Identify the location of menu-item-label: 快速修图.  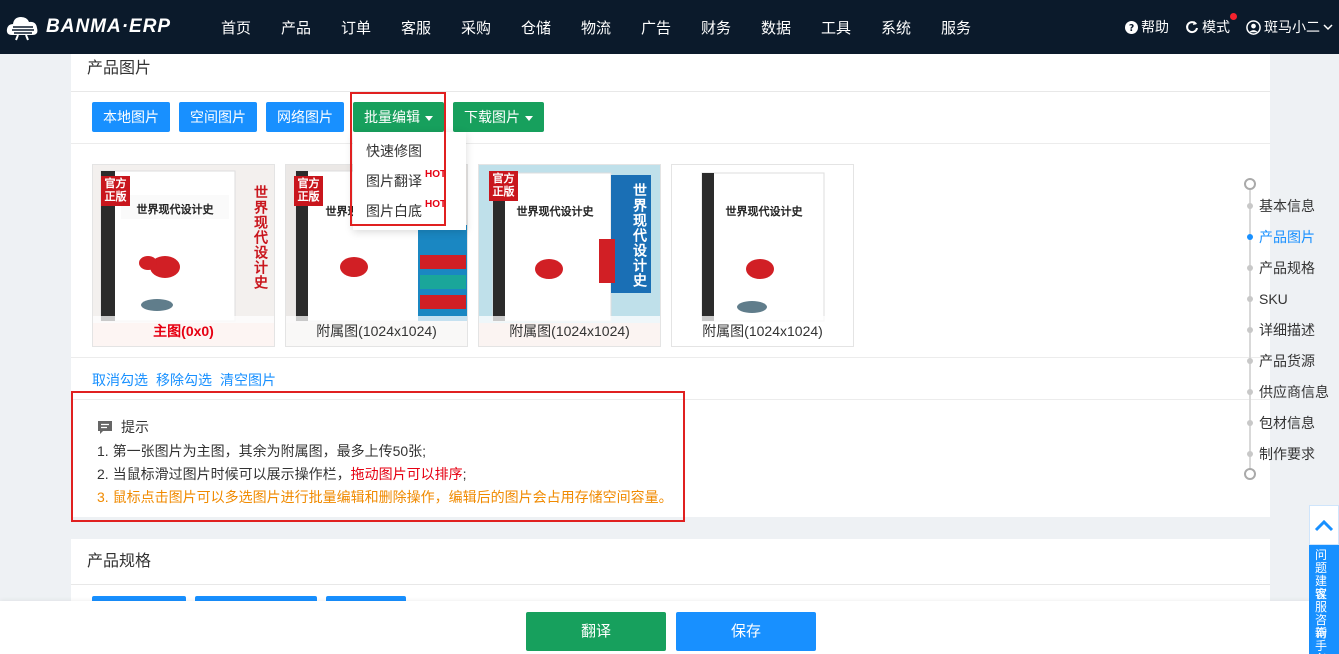
(394, 151).